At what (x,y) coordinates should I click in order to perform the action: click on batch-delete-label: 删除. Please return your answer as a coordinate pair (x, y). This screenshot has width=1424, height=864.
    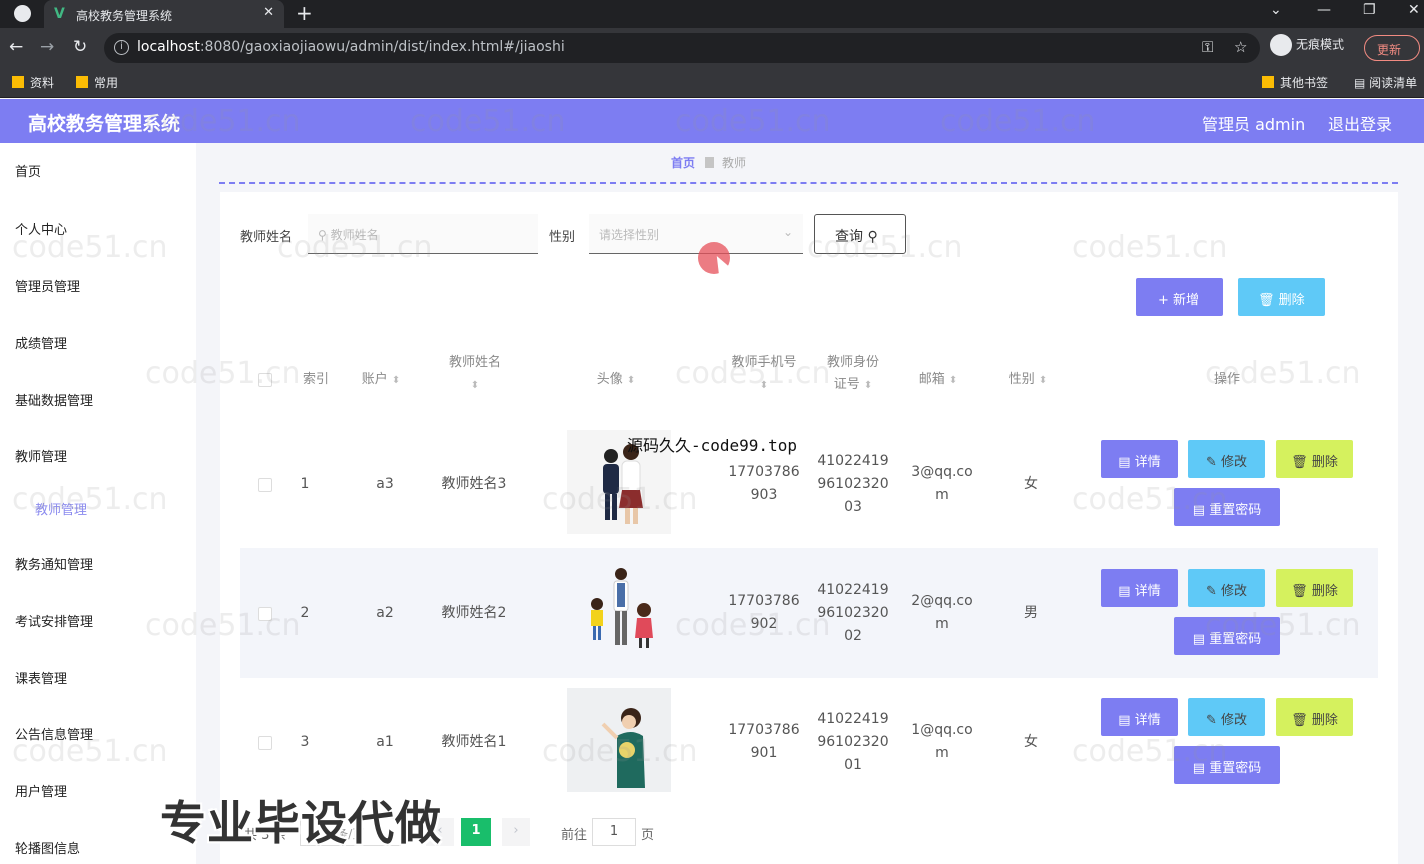
    Looking at the image, I should click on (1291, 300).